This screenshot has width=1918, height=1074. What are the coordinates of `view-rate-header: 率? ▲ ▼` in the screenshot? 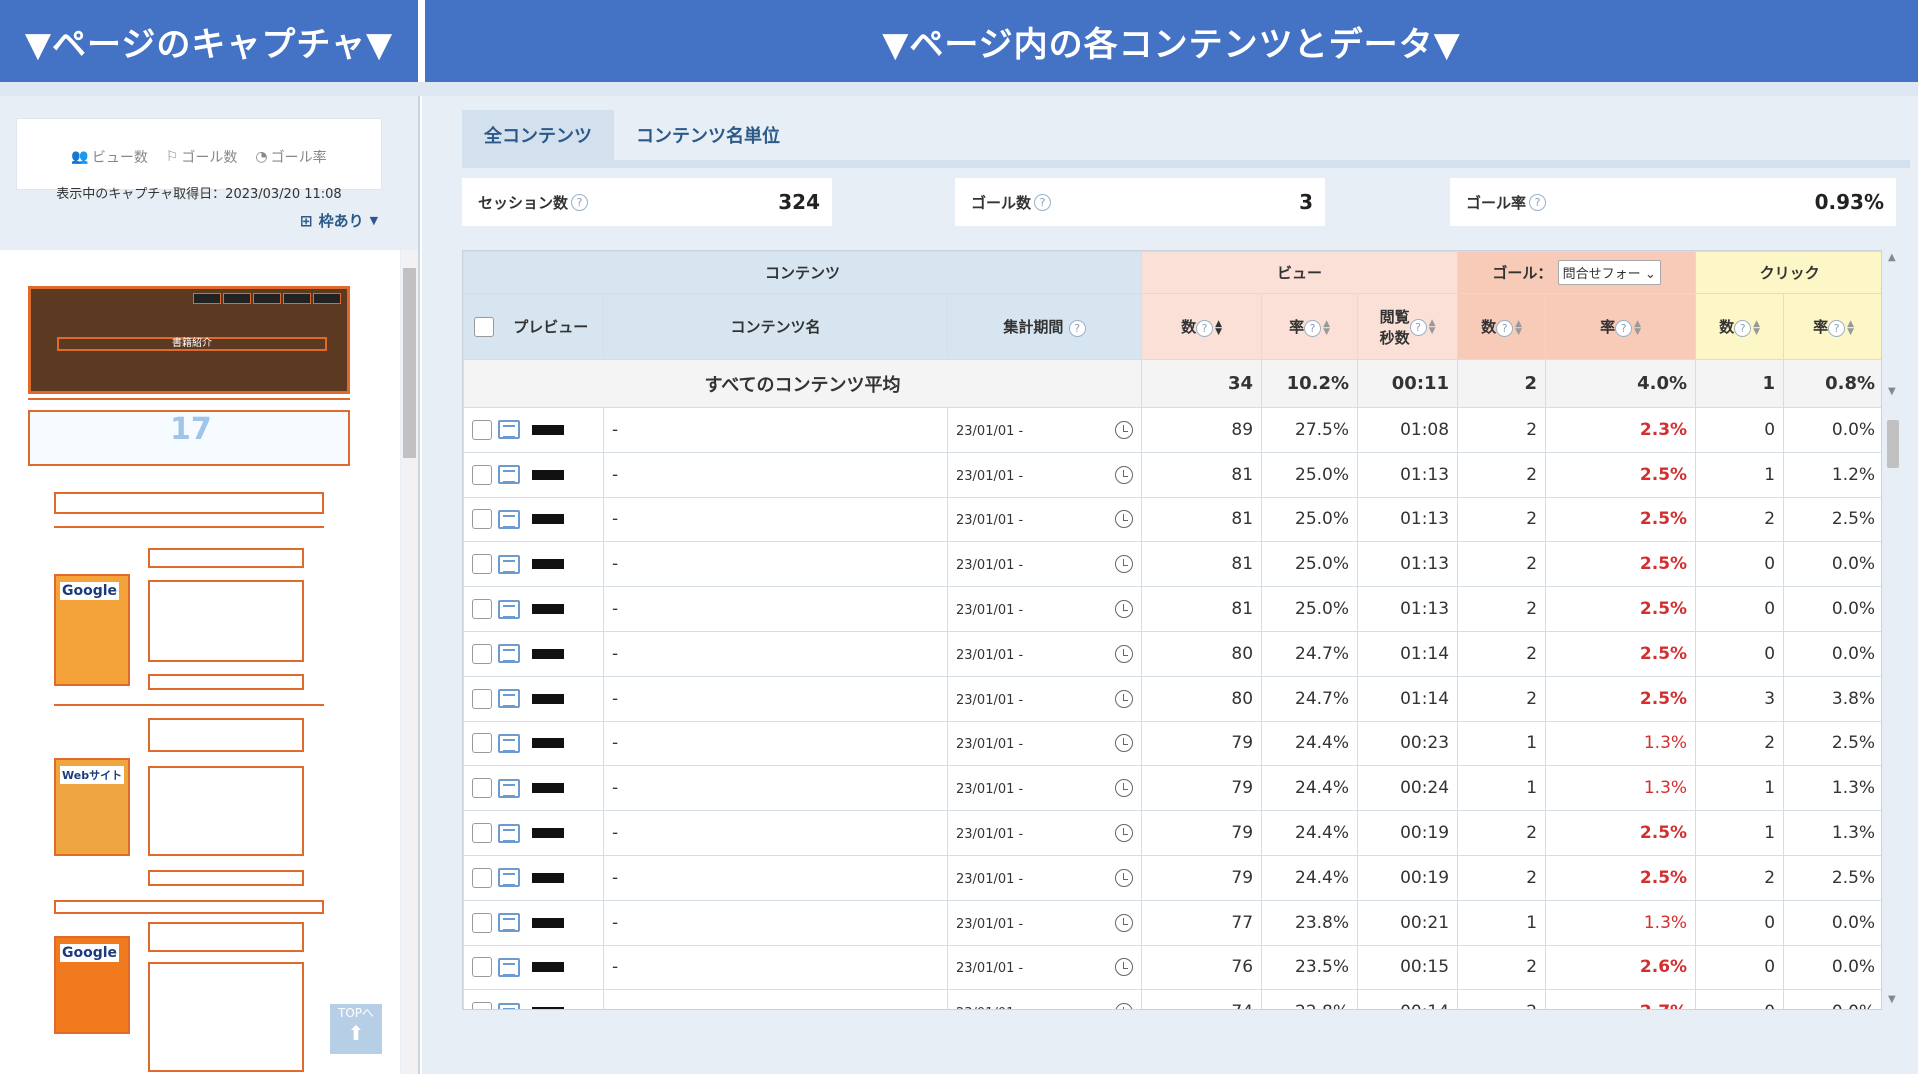 It's located at (1310, 326).